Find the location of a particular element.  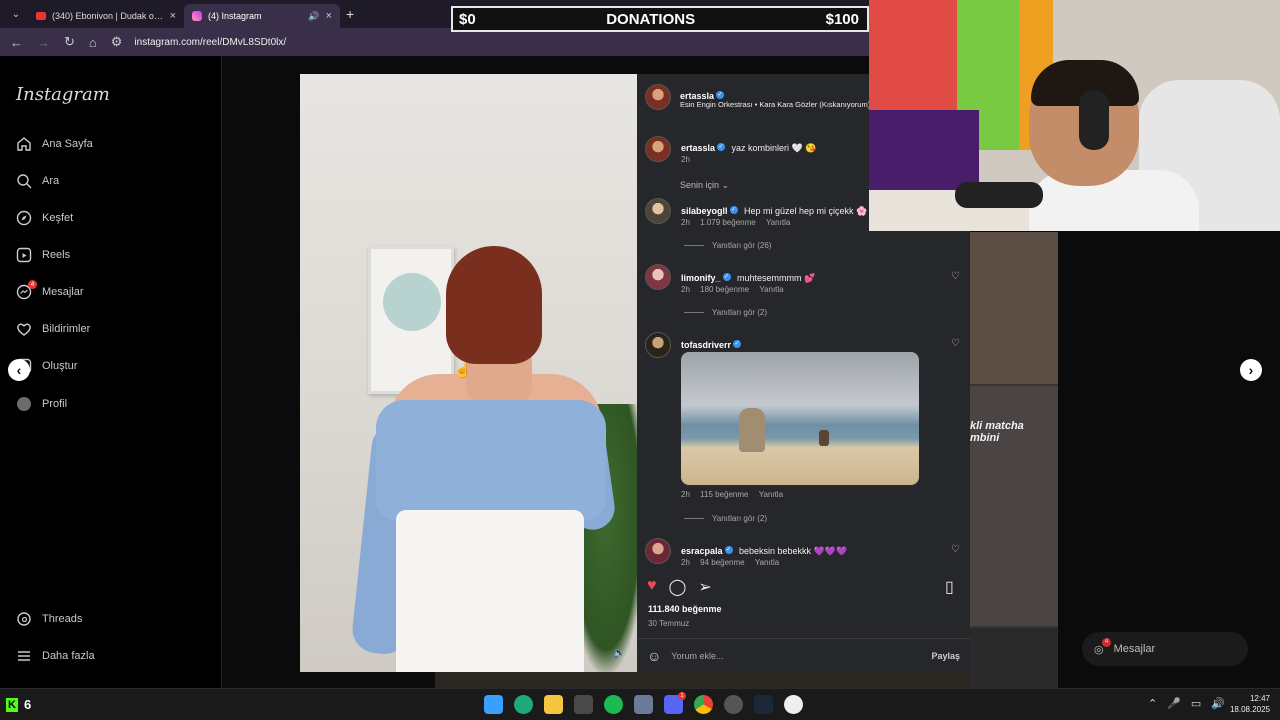

share-icon: ➢ is located at coordinates (704, 587).